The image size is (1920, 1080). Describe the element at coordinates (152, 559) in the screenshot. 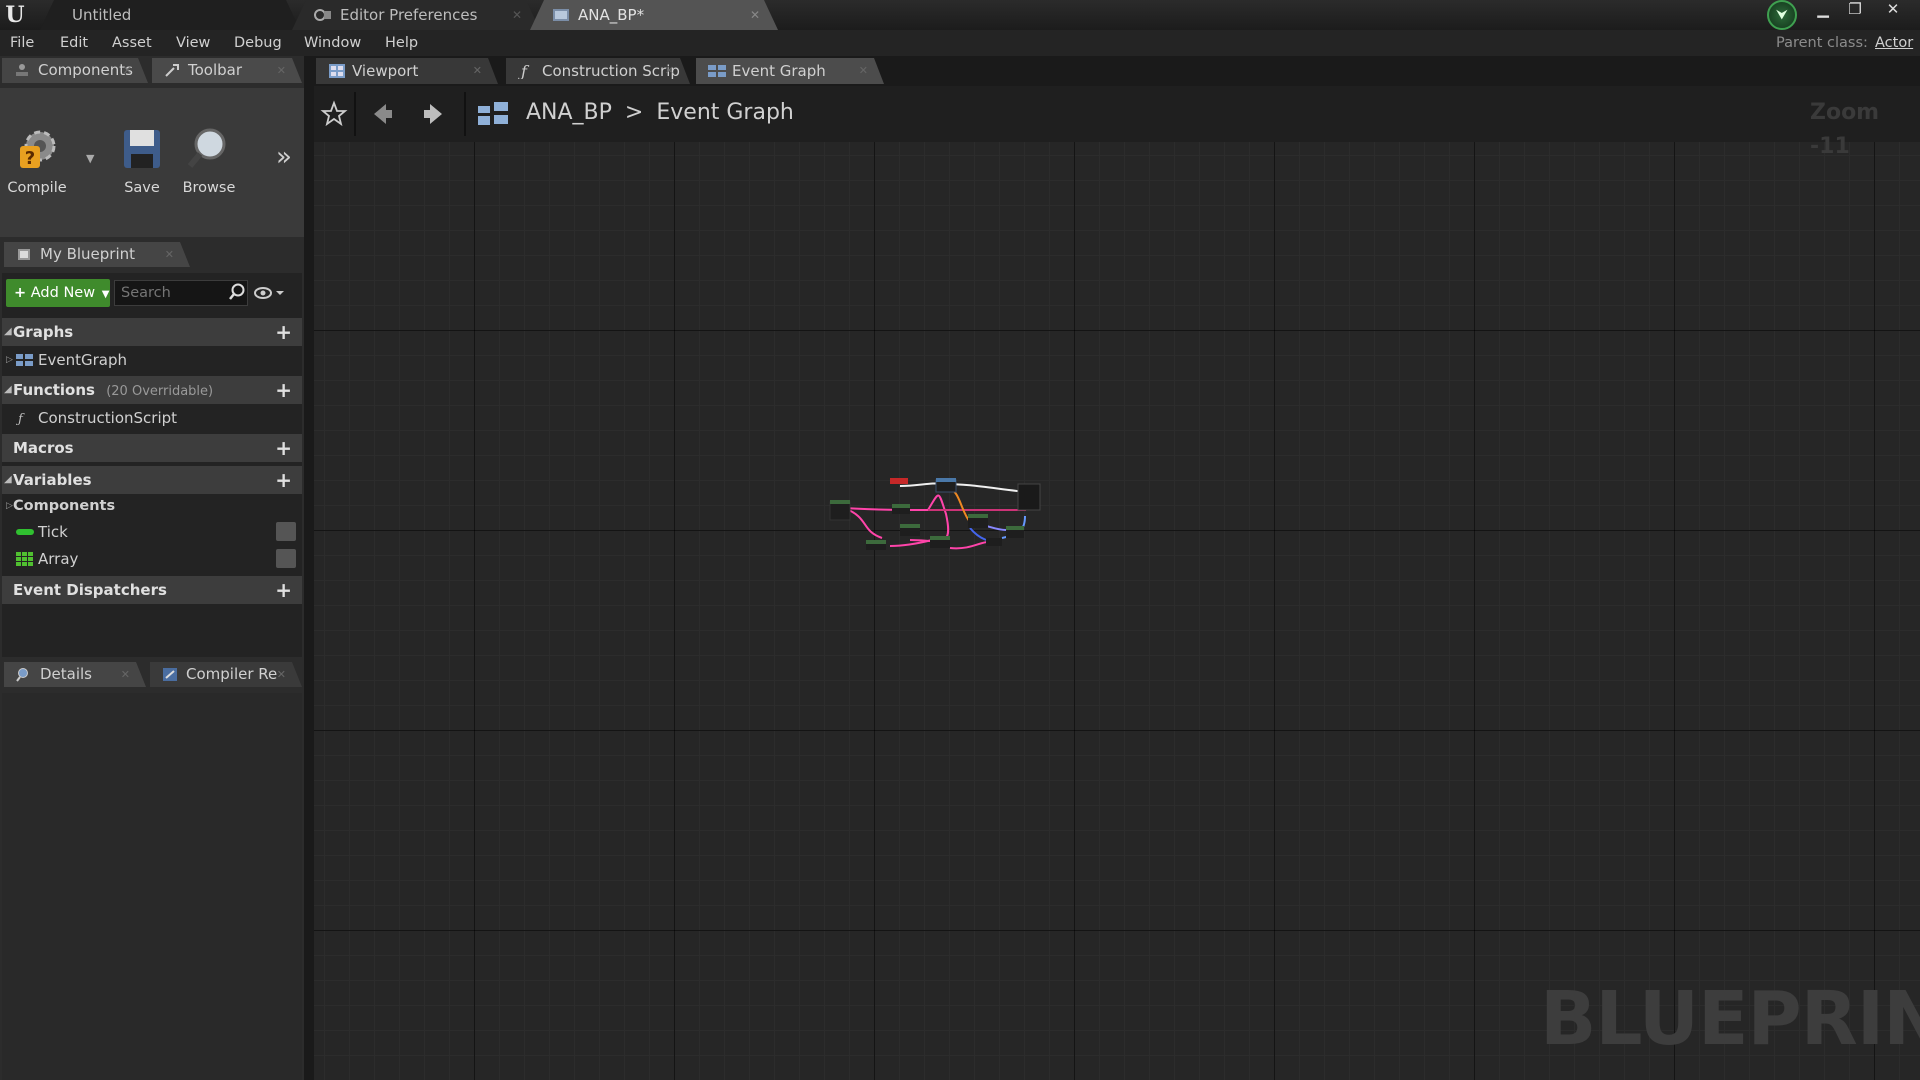

I see `list-item-variable-array: Array` at that location.